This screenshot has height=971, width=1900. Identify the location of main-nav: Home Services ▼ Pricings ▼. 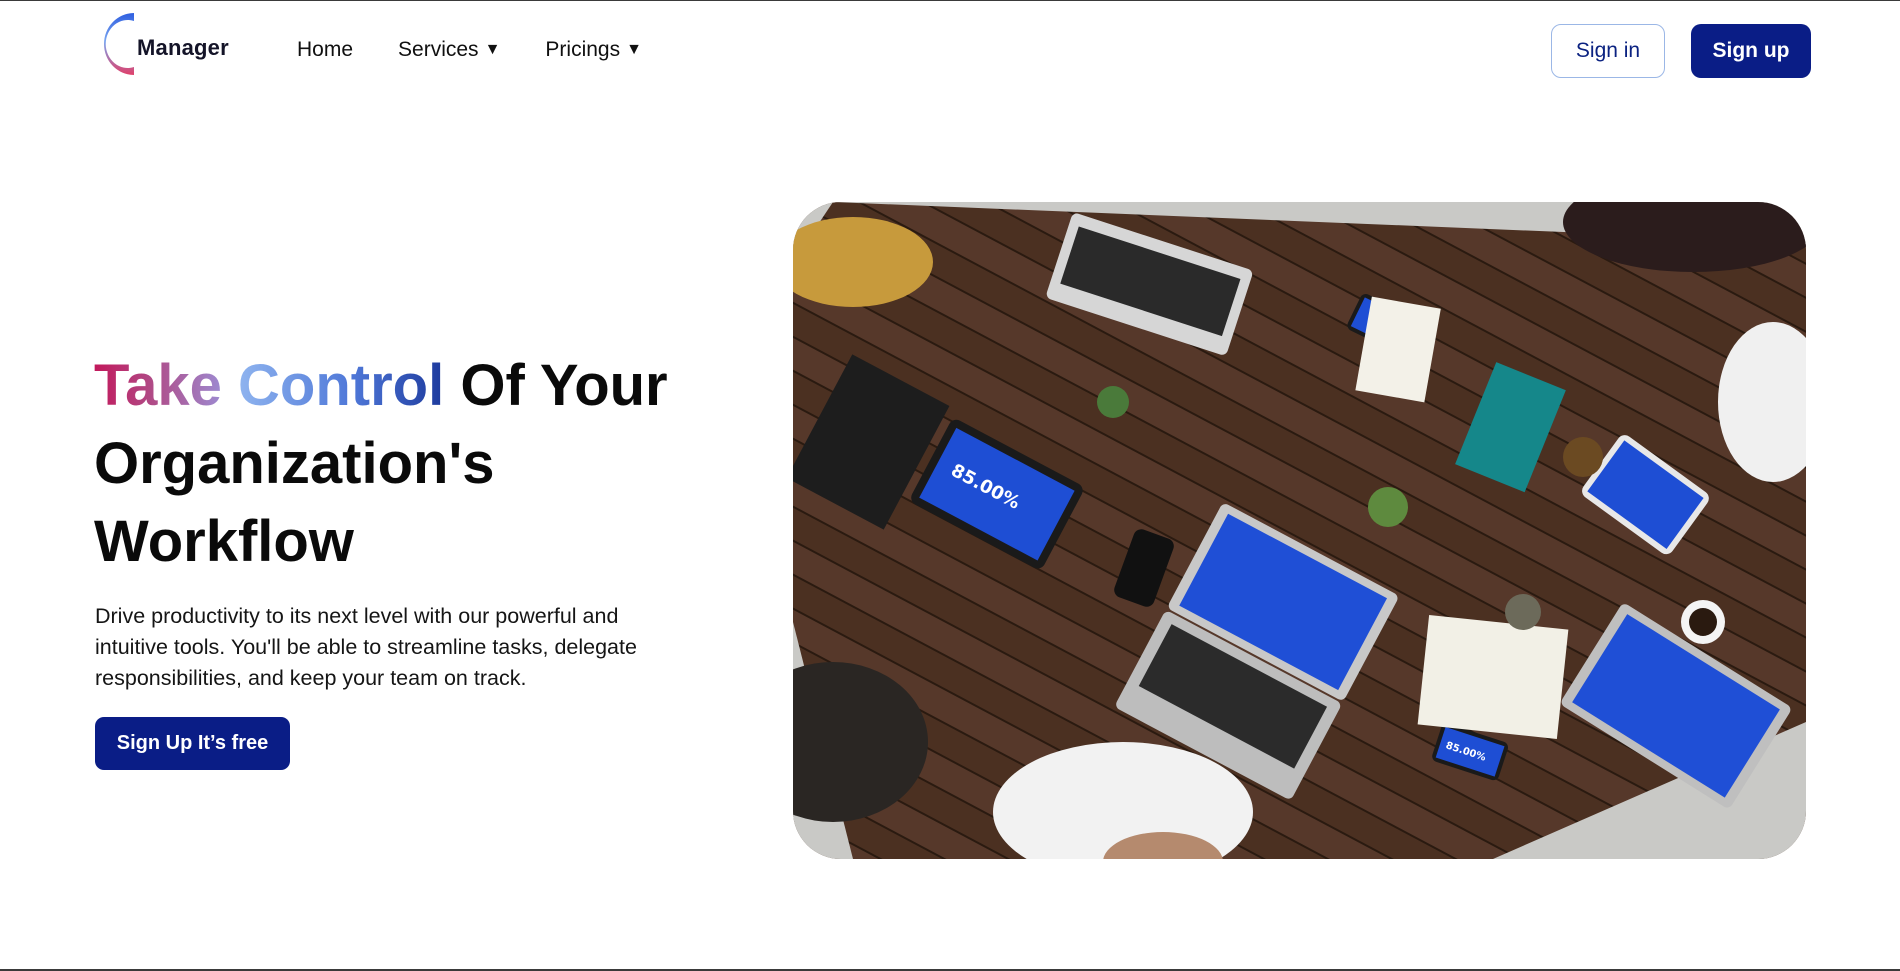
(469, 50).